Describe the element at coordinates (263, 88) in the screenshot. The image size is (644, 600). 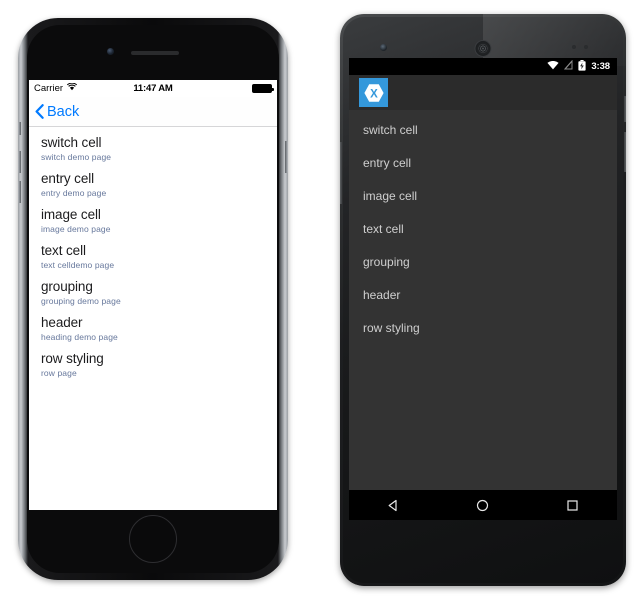
I see `battery-full-icon` at that location.